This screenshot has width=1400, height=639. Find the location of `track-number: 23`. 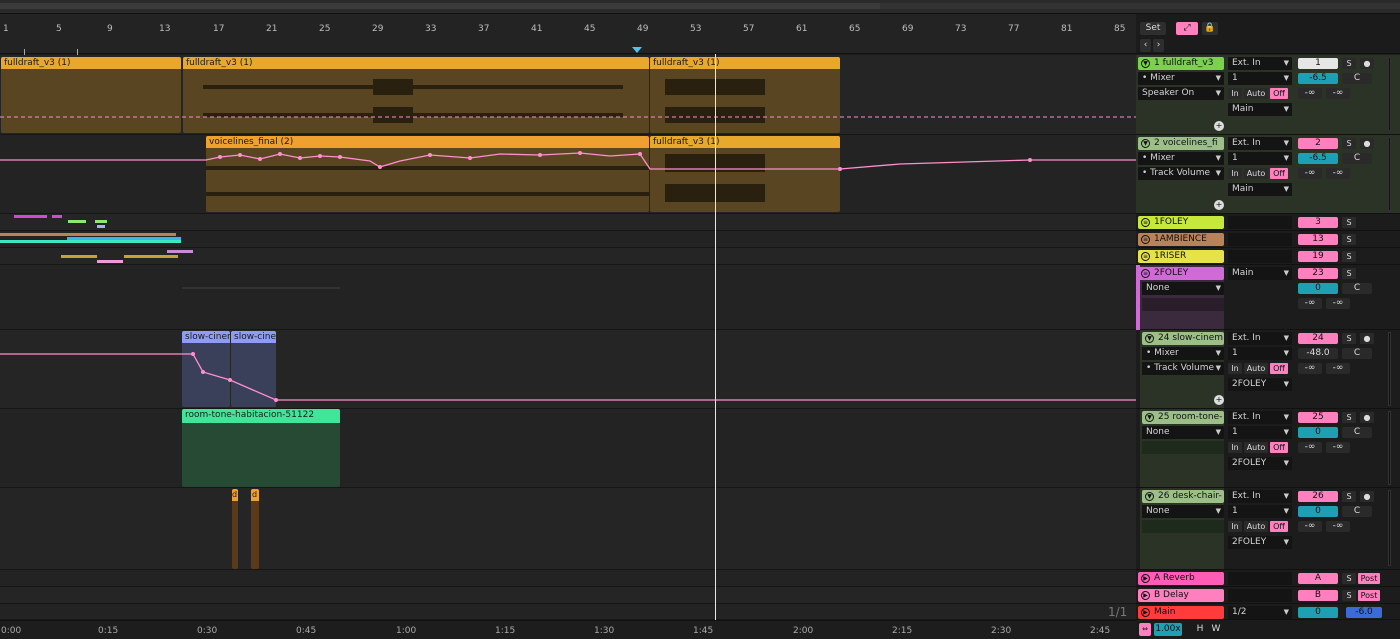

track-number: 23 is located at coordinates (1318, 273).